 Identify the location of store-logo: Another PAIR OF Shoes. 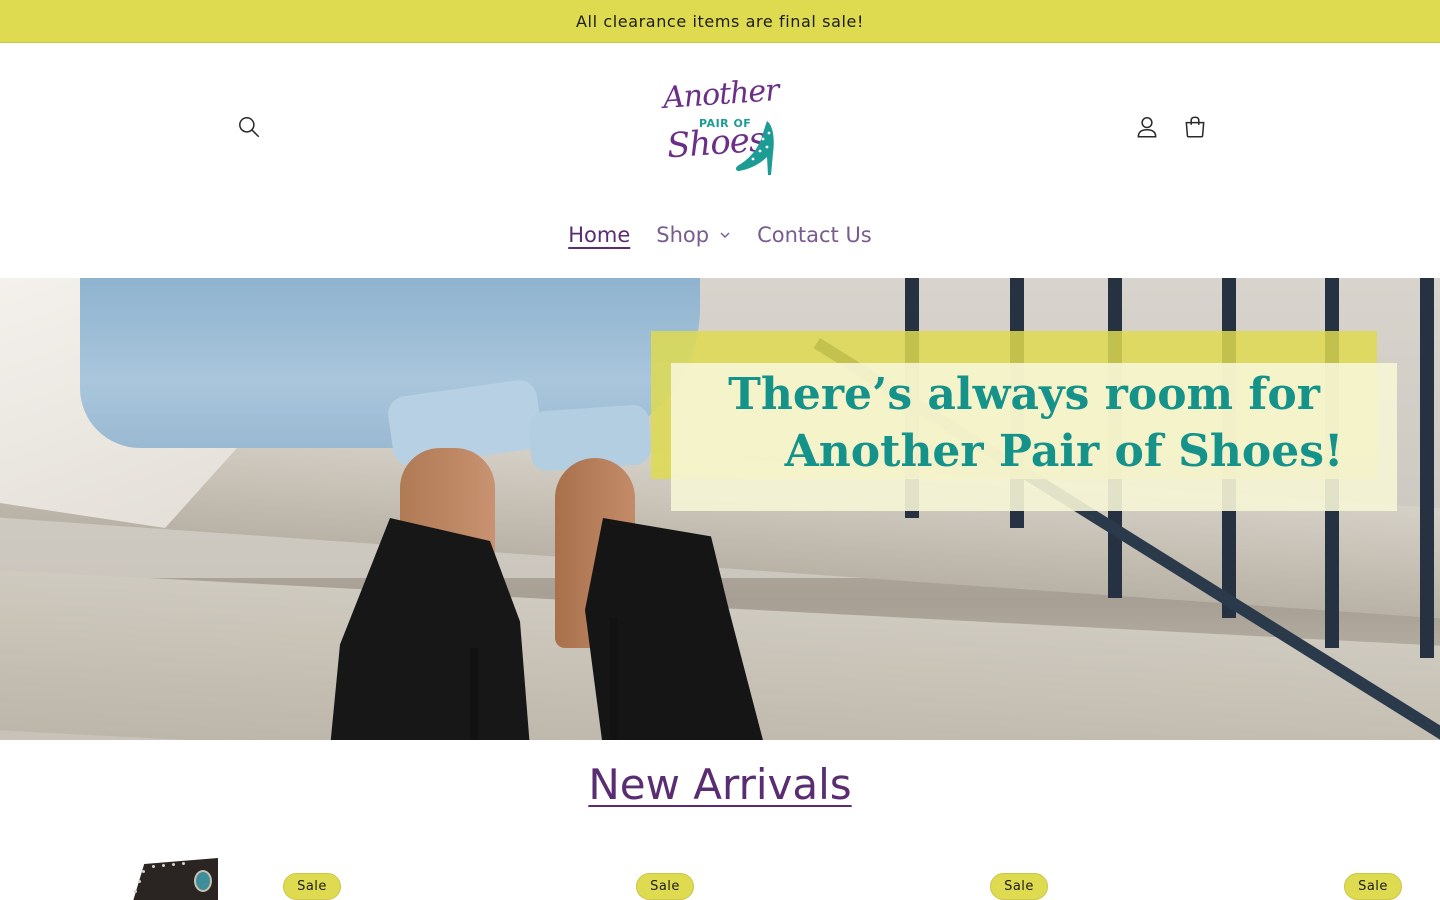
(720, 126).